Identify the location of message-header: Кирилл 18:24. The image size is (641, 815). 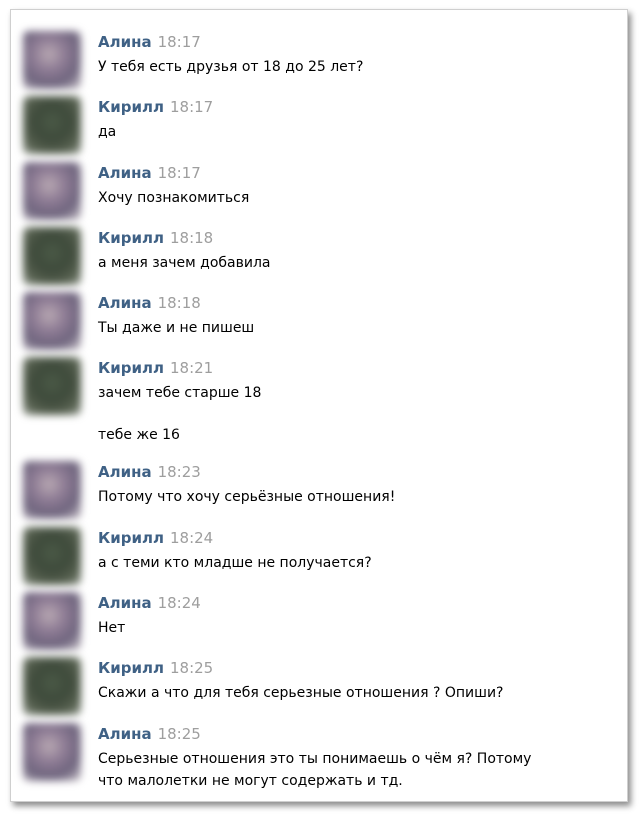
(155, 538).